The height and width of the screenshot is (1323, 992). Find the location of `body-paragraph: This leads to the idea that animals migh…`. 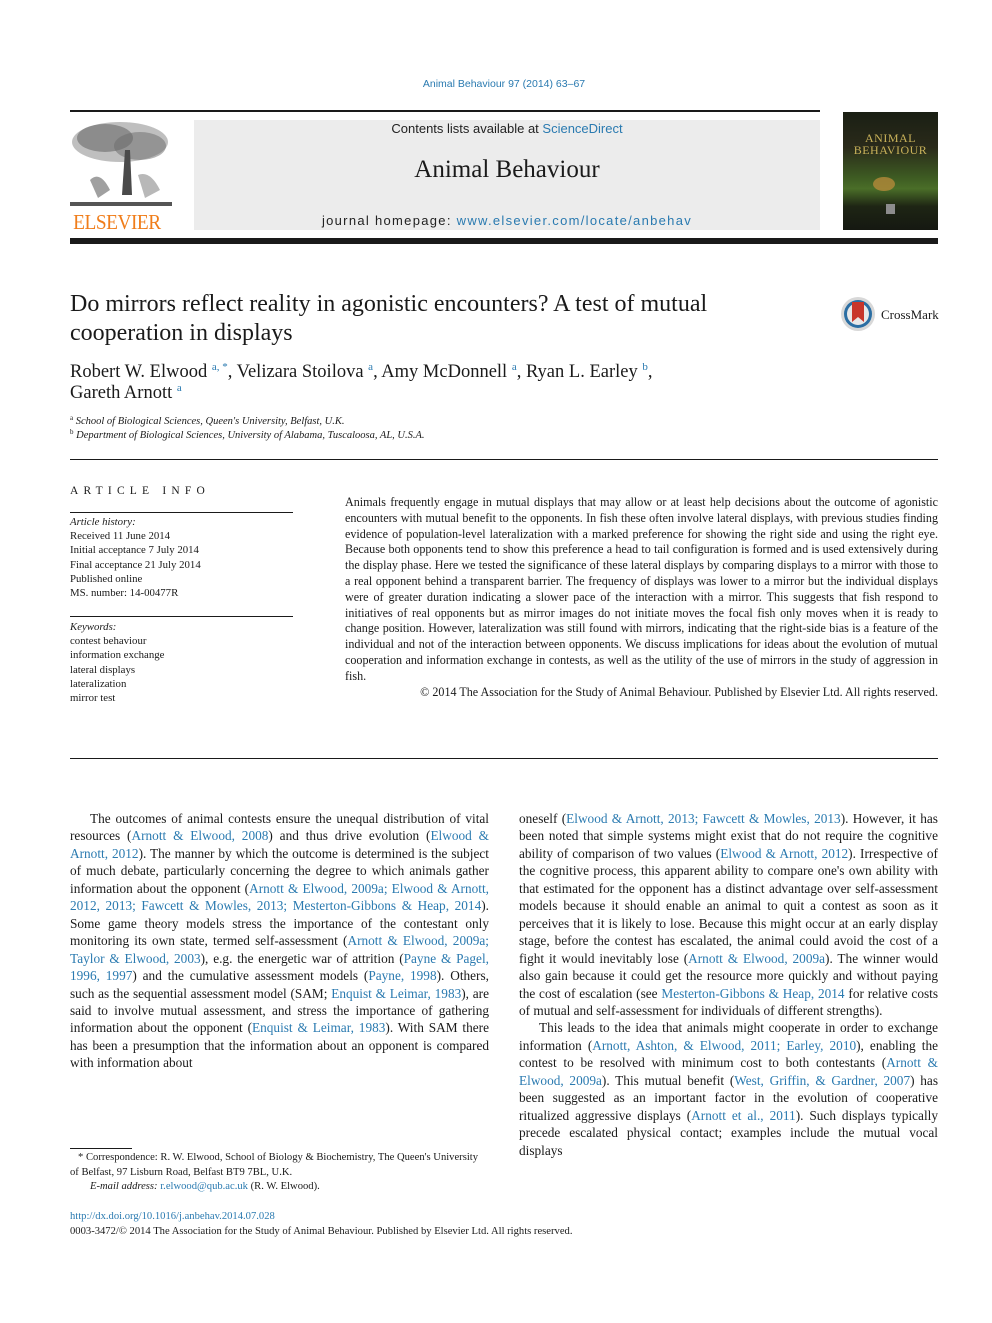

body-paragraph: This leads to the idea that animals migh… is located at coordinates (728, 1089).